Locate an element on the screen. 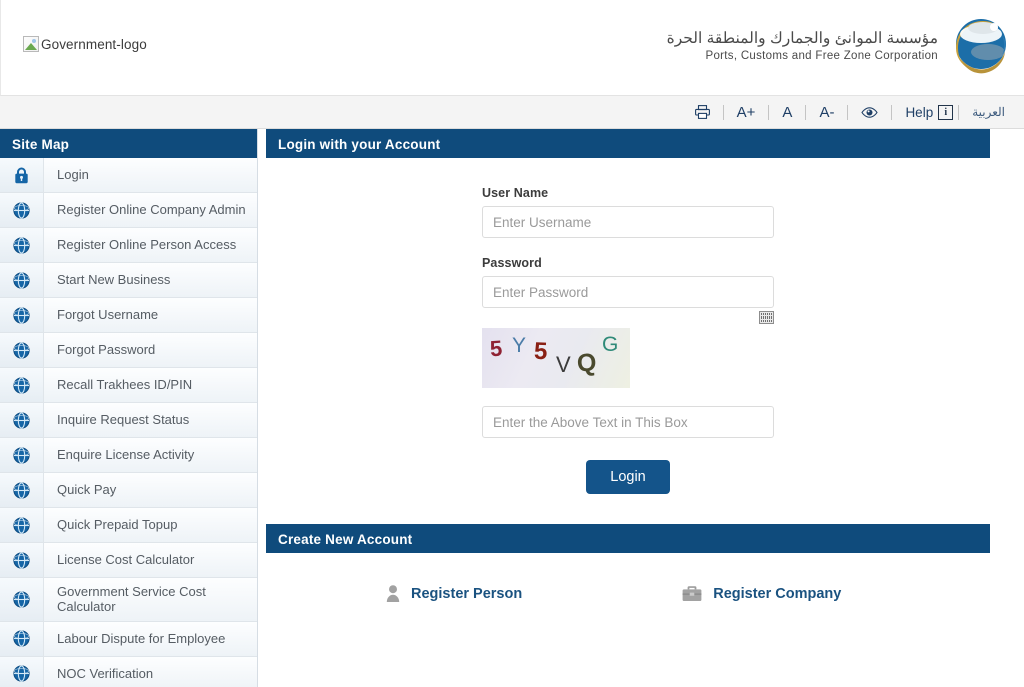 The image size is (1024, 687). font-decrease-button: A- is located at coordinates (826, 112).